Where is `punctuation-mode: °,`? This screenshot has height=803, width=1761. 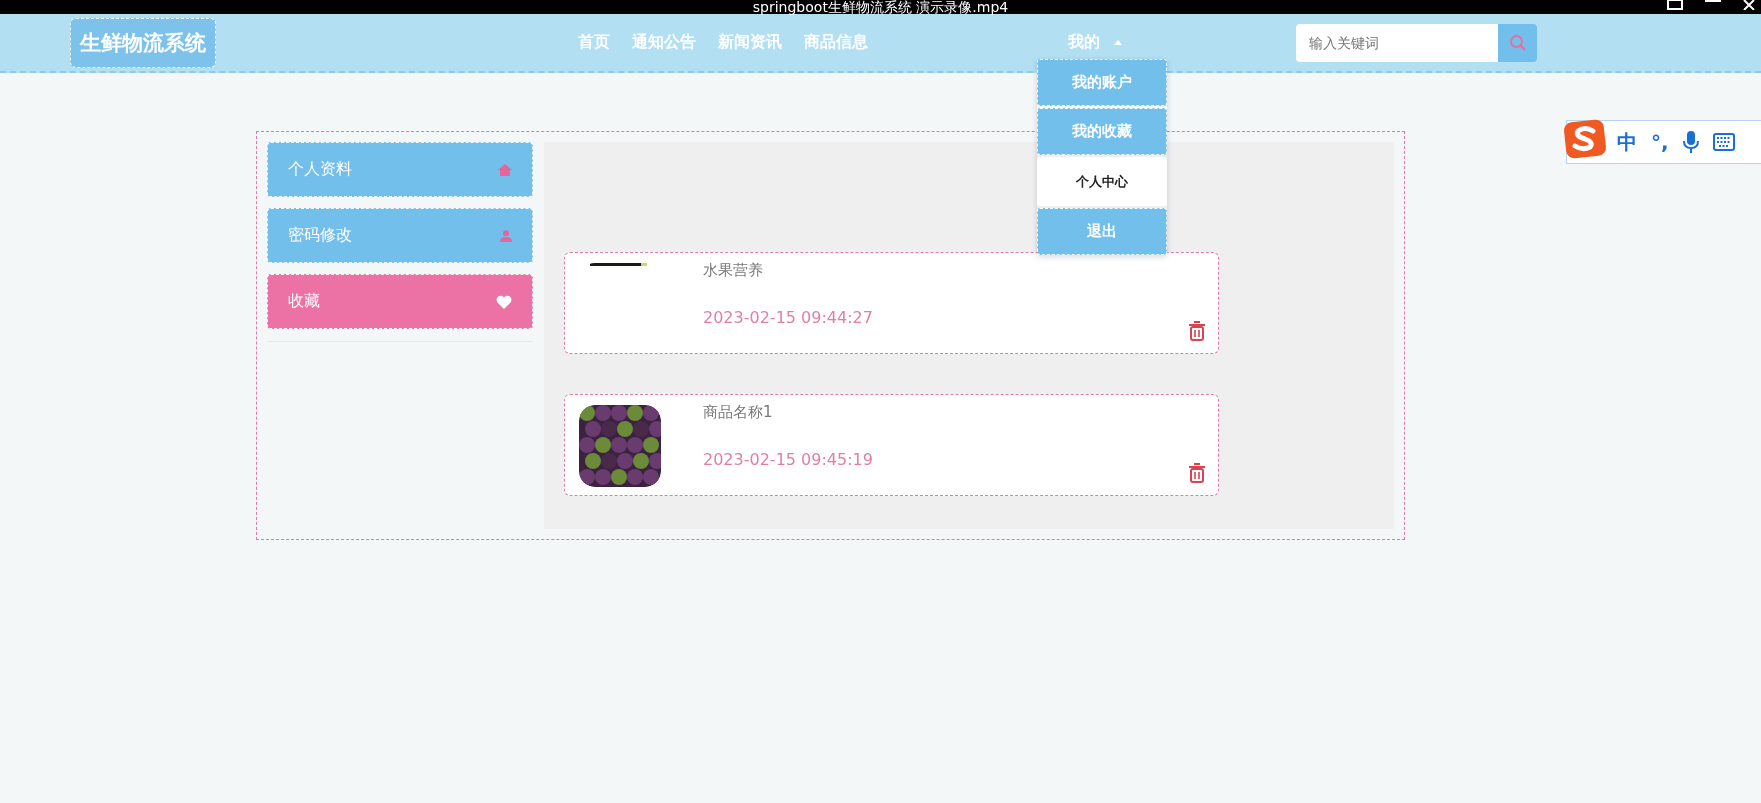
punctuation-mode: °, is located at coordinates (1660, 142).